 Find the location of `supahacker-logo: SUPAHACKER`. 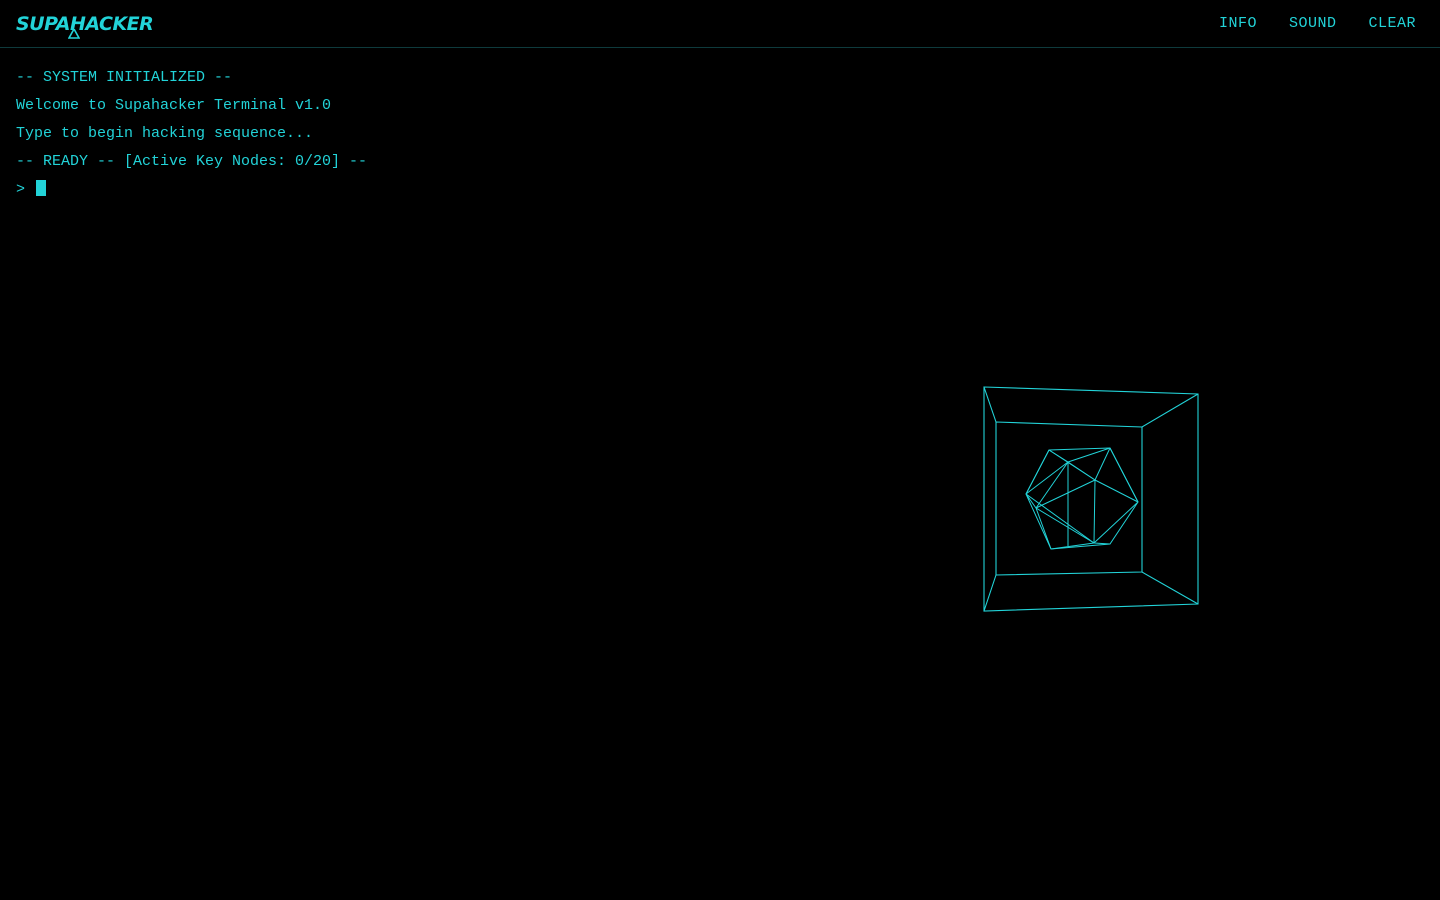

supahacker-logo: SUPAHACKER is located at coordinates (85, 25).